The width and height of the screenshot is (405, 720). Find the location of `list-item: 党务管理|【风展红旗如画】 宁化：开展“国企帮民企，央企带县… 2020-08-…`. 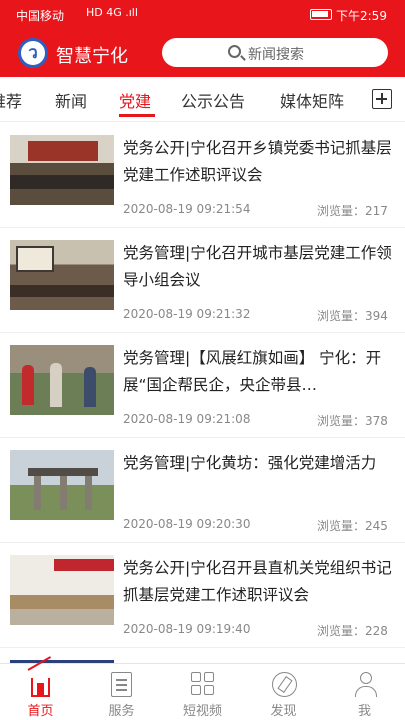

list-item: 党务管理|【风展红旗如画】 宁化：开展“国企帮民企，央企带县… 2020-08-… is located at coordinates (202, 385).